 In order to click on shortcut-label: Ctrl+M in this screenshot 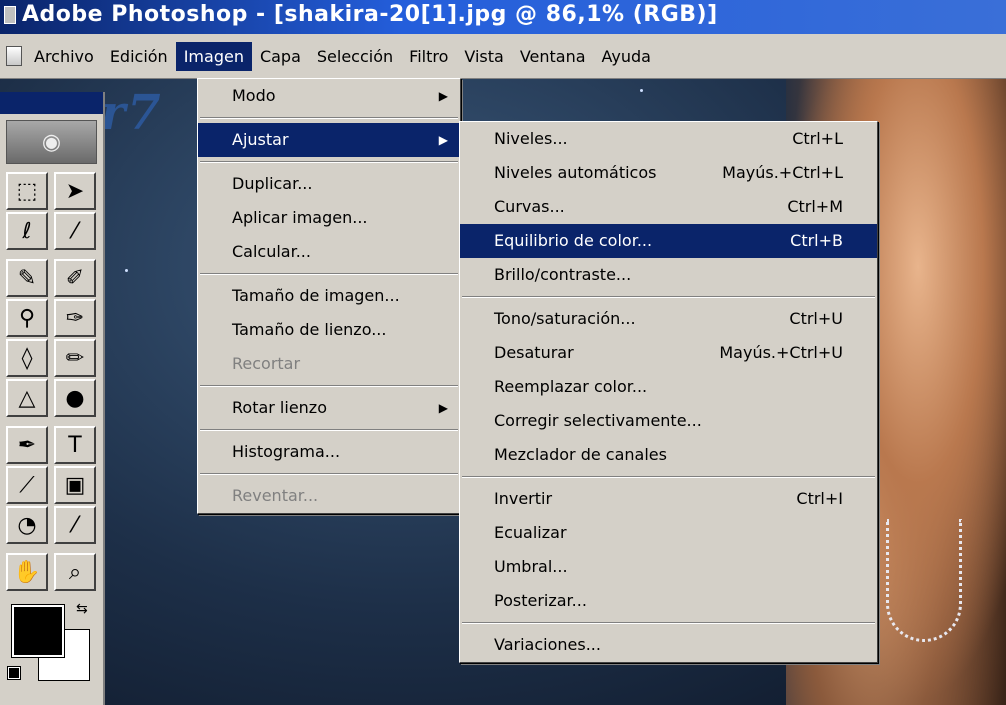, I will do `click(815, 206)`.